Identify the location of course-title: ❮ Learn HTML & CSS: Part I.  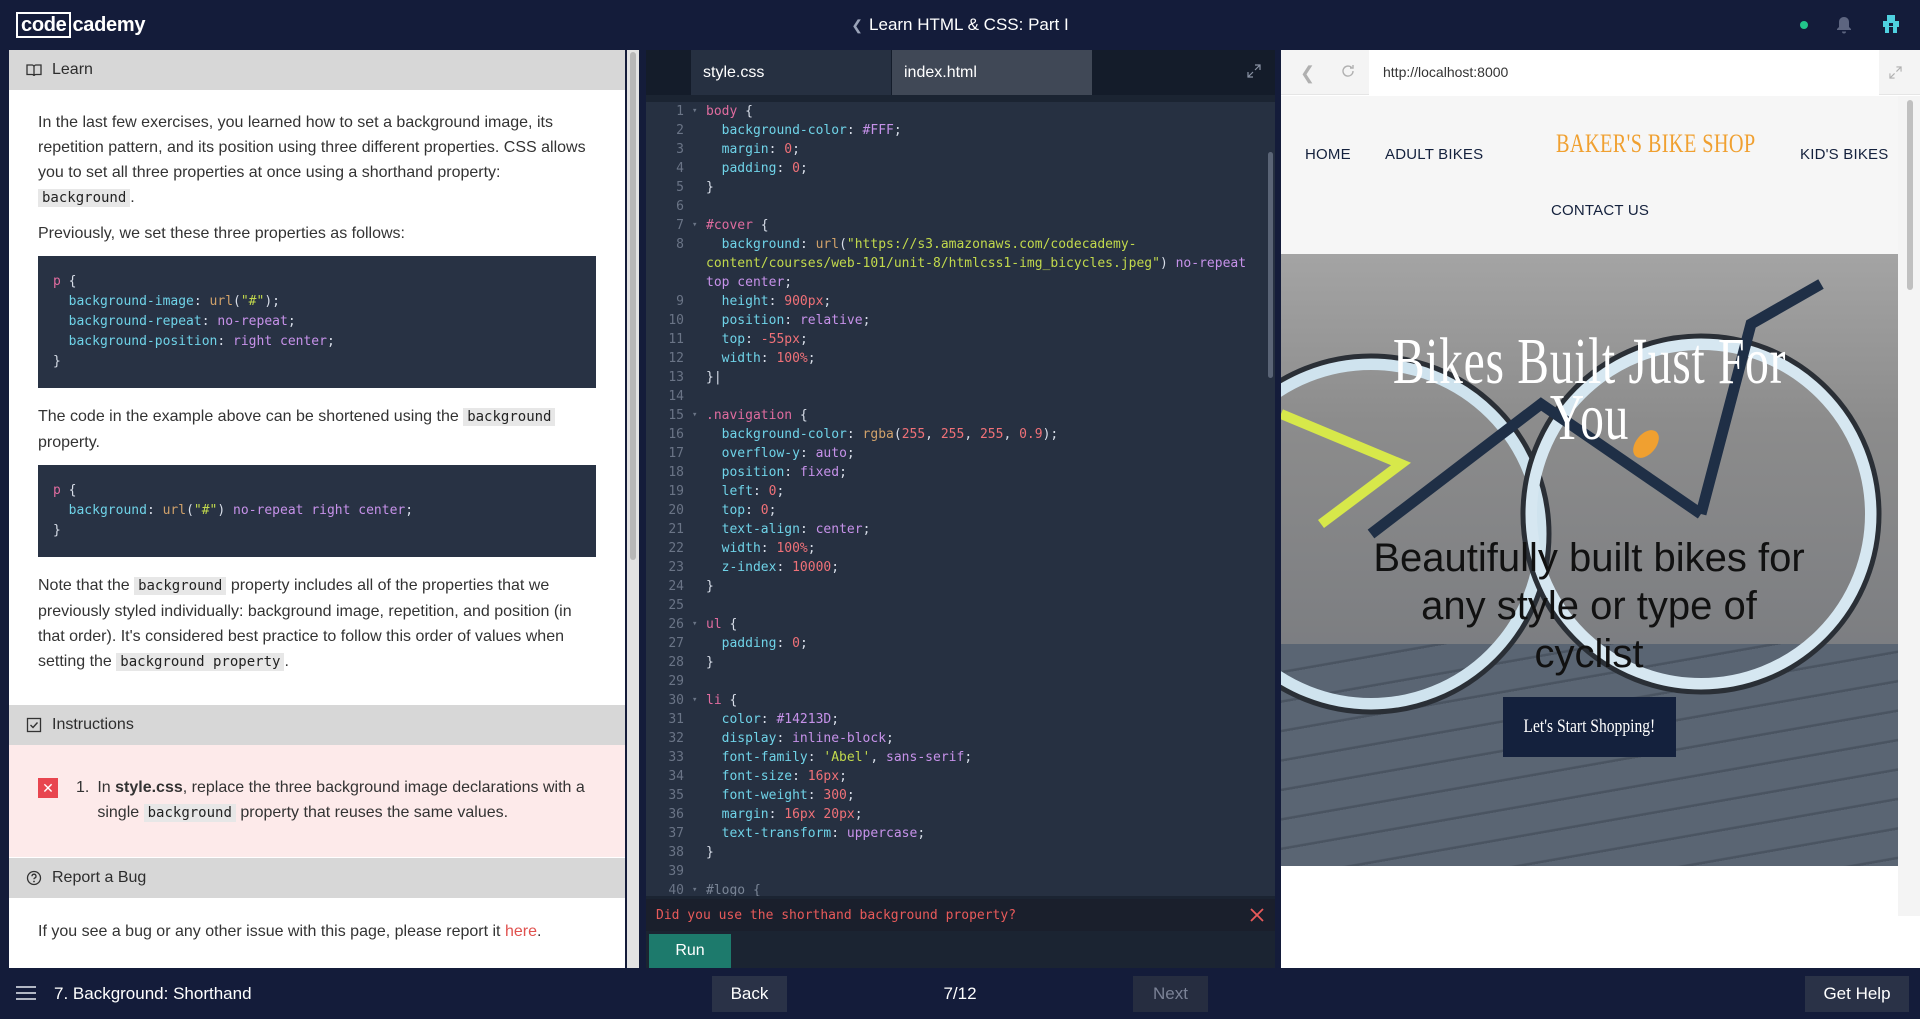
(960, 25).